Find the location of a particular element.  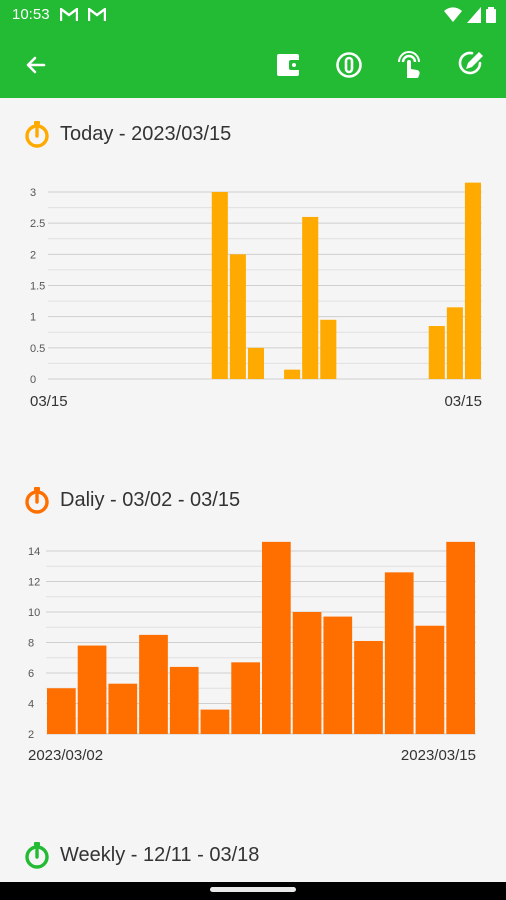

wallet-icon is located at coordinates (289, 65).